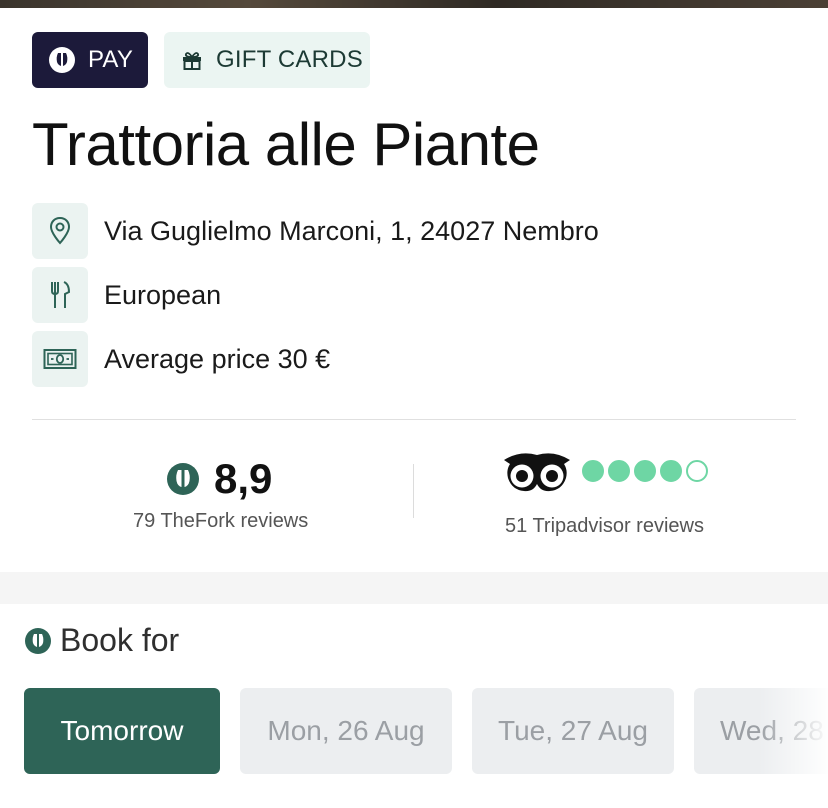 This screenshot has width=828, height=808. I want to click on scroll-fade, so click(793, 731).